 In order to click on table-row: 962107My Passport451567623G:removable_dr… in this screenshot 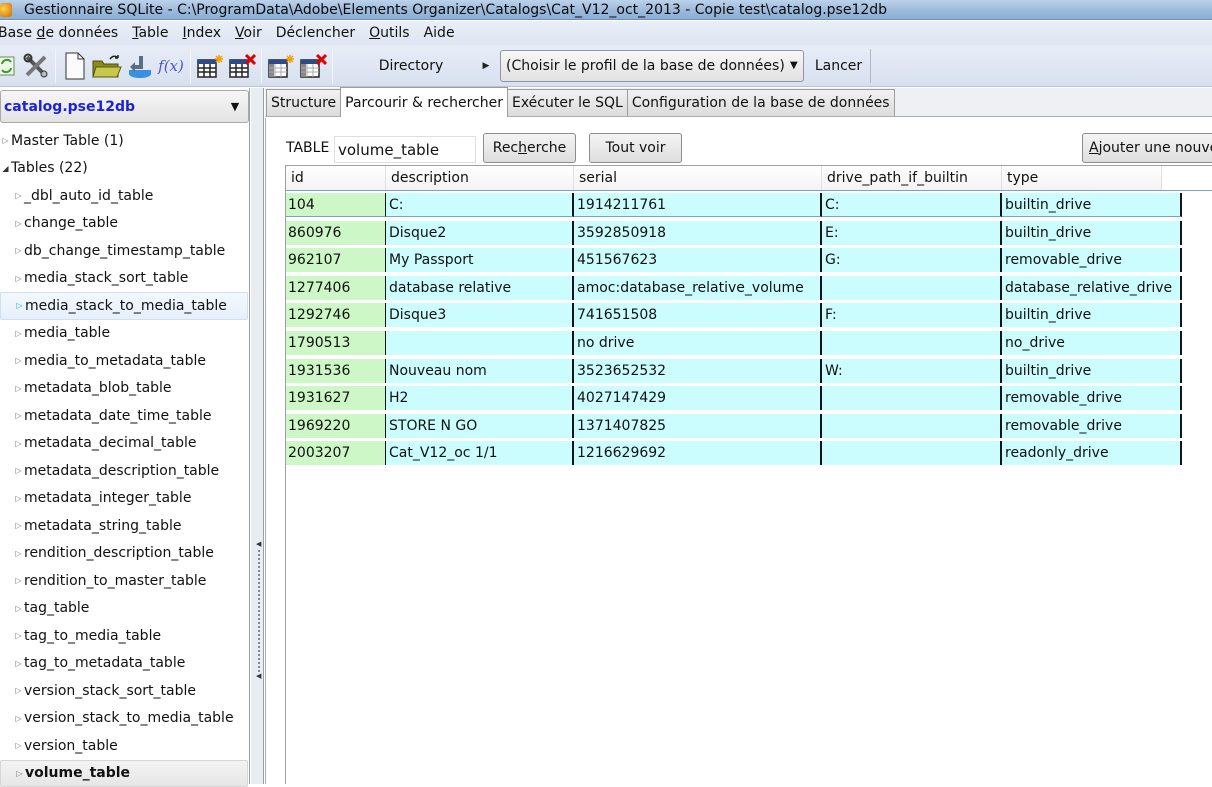, I will do `click(749, 260)`.